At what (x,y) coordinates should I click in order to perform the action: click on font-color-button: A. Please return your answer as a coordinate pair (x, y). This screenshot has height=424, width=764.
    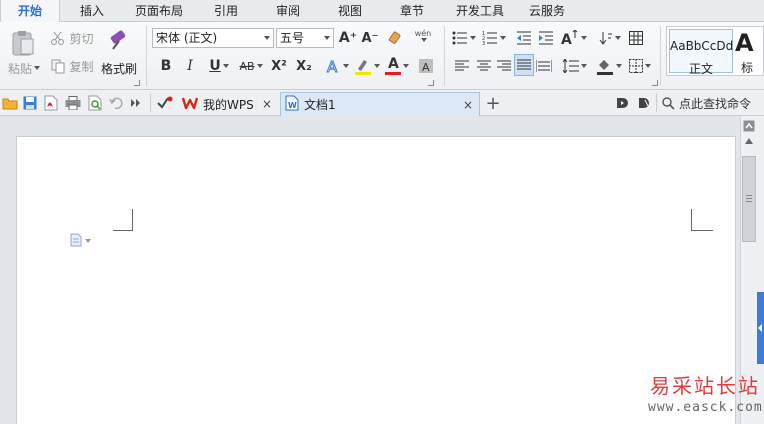
    Looking at the image, I should click on (397, 66).